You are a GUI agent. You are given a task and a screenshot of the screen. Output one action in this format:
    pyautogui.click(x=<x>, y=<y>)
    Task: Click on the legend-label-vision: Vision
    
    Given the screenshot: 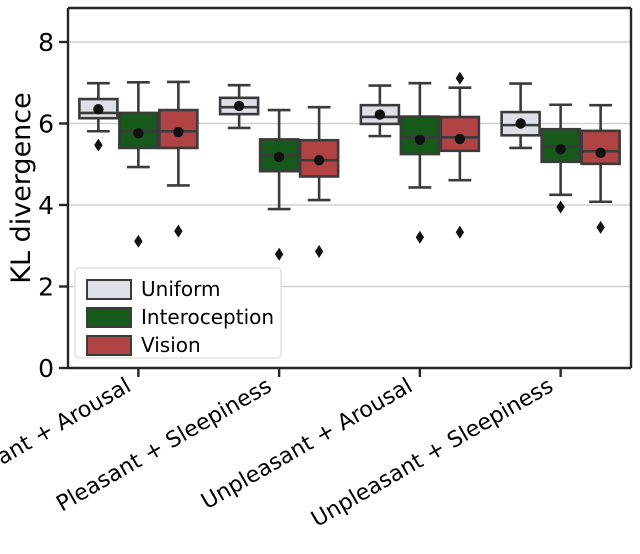 What is the action you would take?
    pyautogui.click(x=171, y=345)
    